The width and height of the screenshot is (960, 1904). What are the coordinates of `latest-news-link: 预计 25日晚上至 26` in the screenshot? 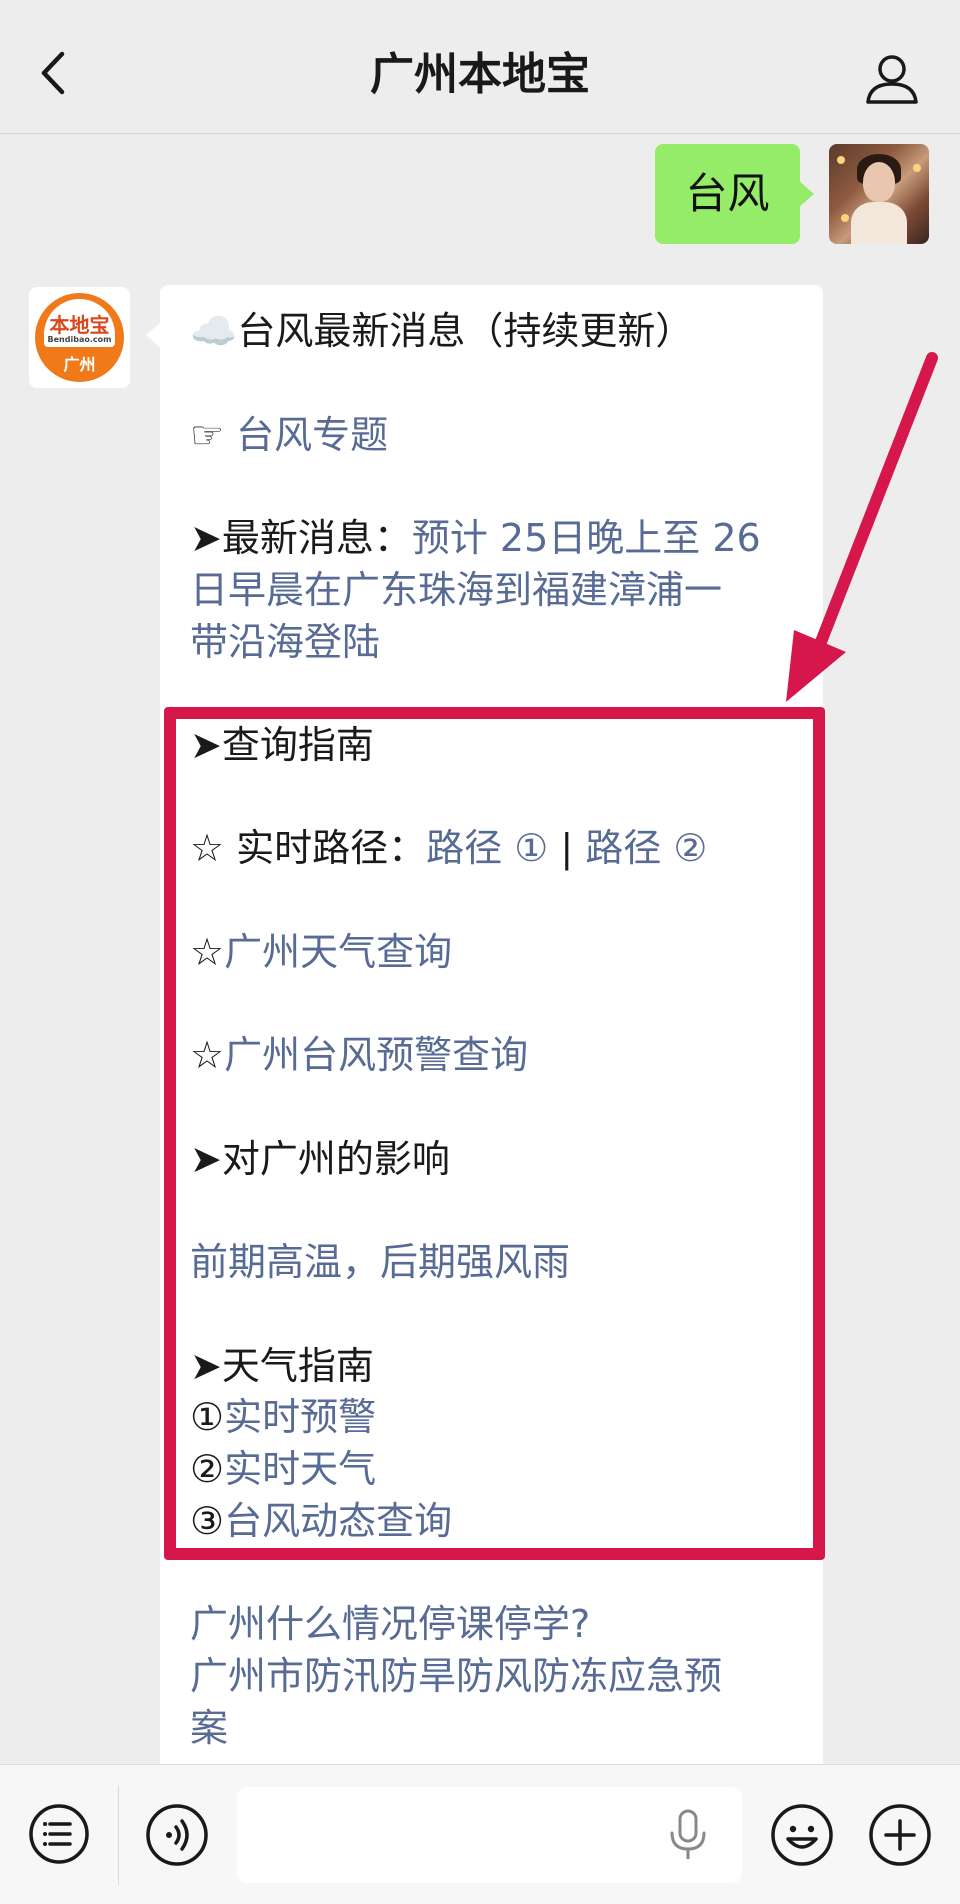 It's located at (586, 538).